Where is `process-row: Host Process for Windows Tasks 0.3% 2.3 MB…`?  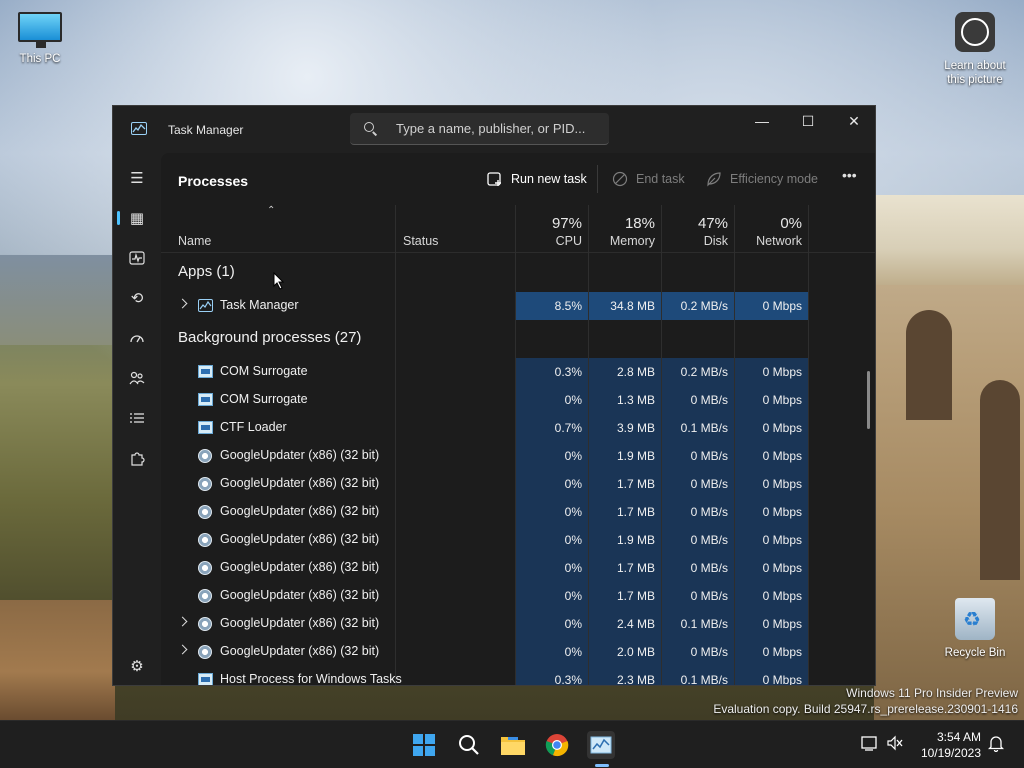
process-row: Host Process for Windows Tasks 0.3% 2.3 MB… is located at coordinates (485, 676).